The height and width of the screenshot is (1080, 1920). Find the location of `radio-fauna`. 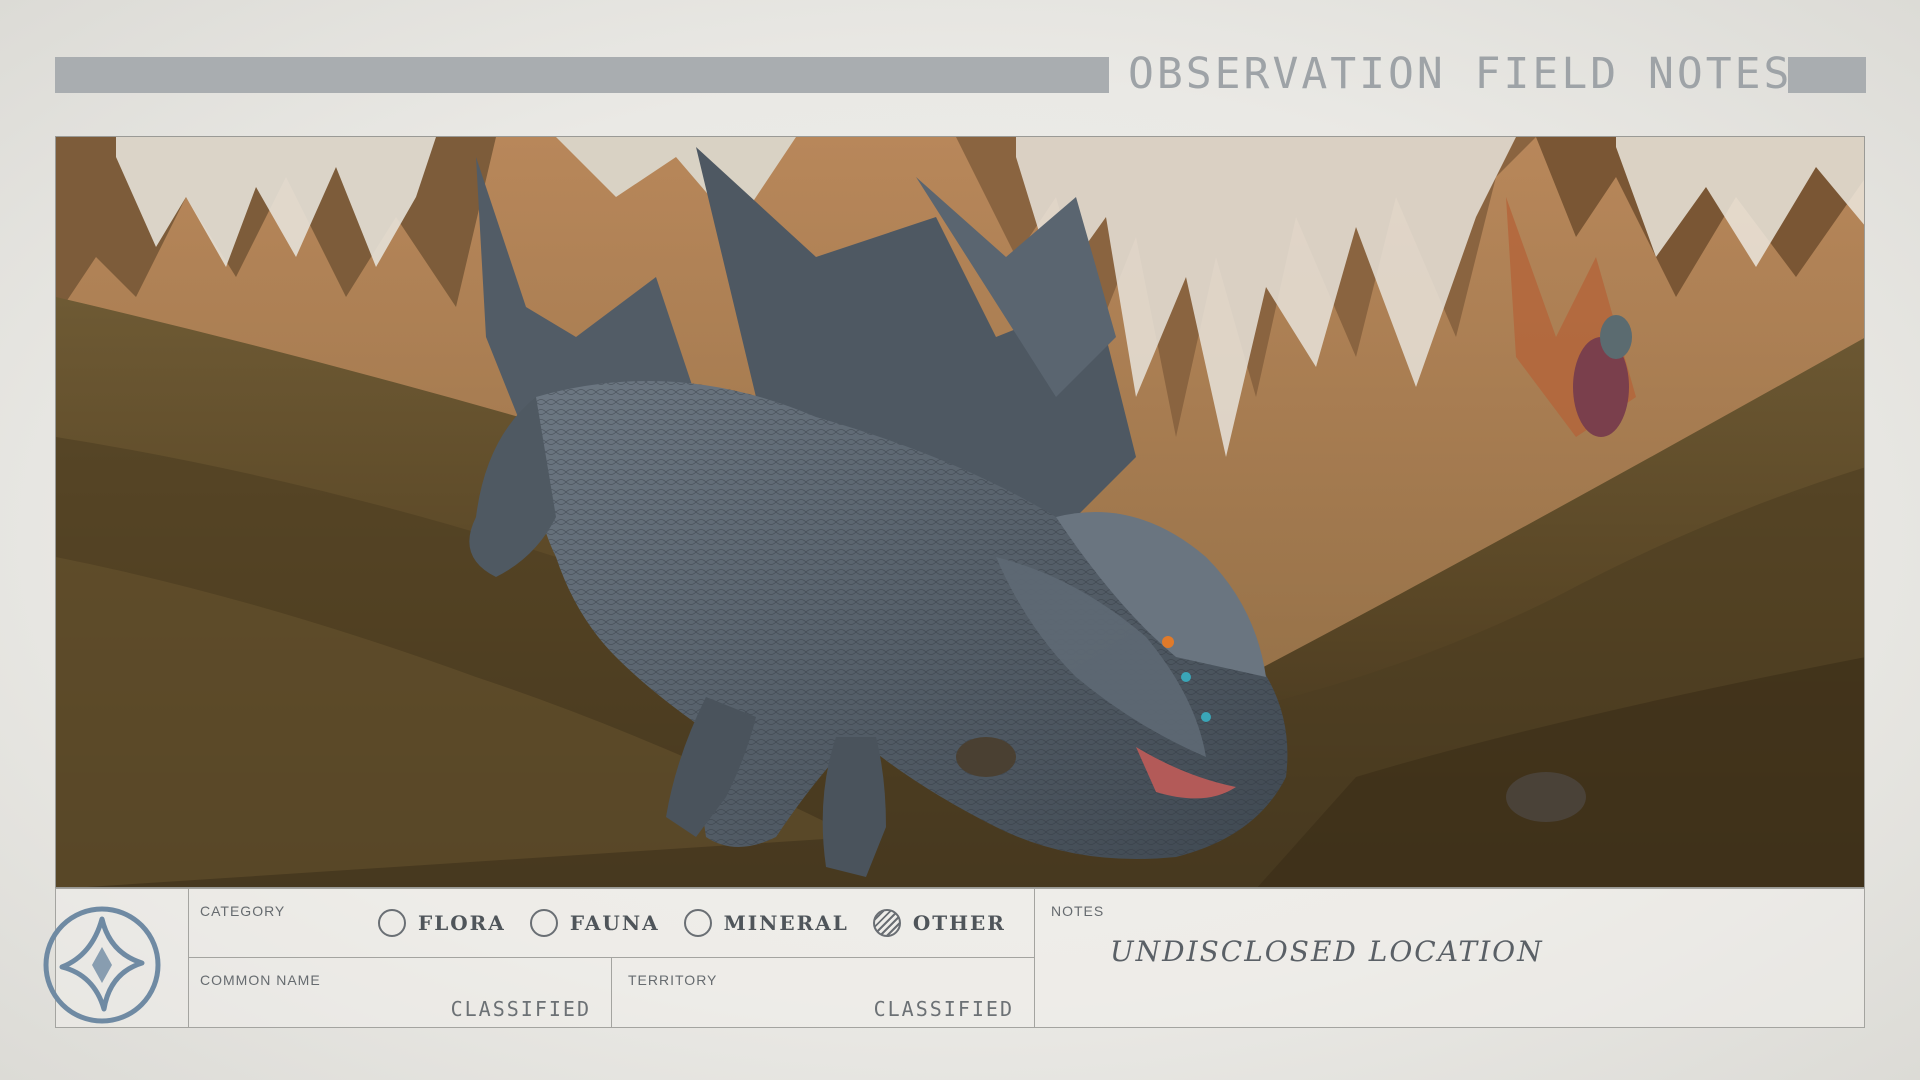

radio-fauna is located at coordinates (543, 923).